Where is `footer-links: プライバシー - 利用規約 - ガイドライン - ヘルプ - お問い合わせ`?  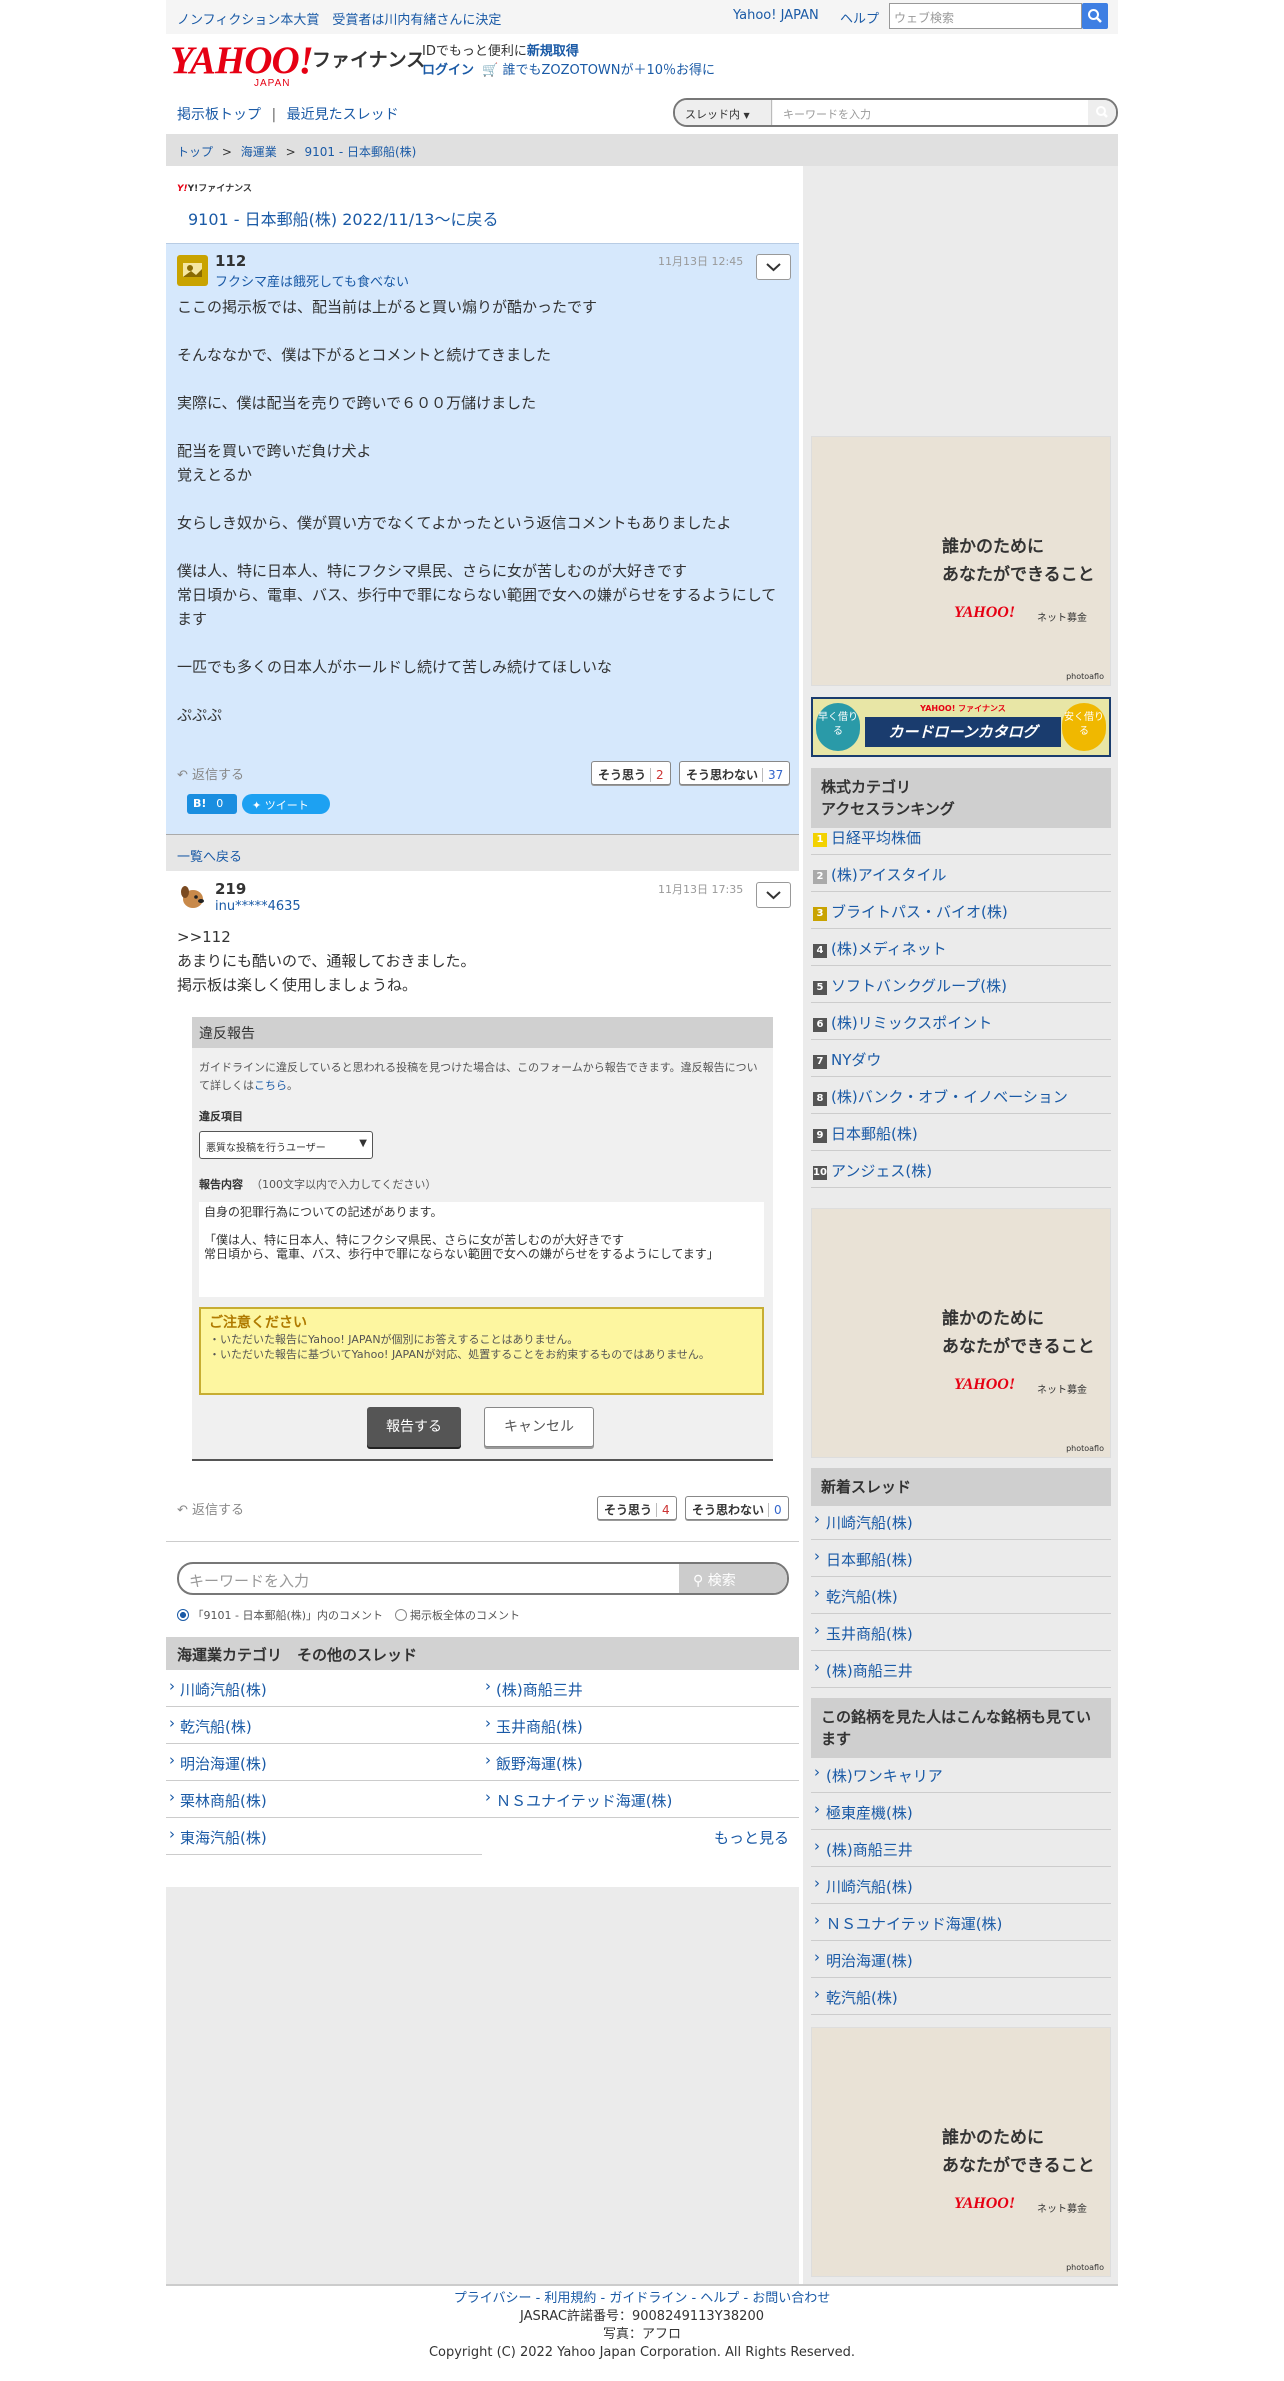 footer-links: プライバシー - 利用規約 - ガイドライン - ヘルプ - お問い合わせ is located at coordinates (642, 2298).